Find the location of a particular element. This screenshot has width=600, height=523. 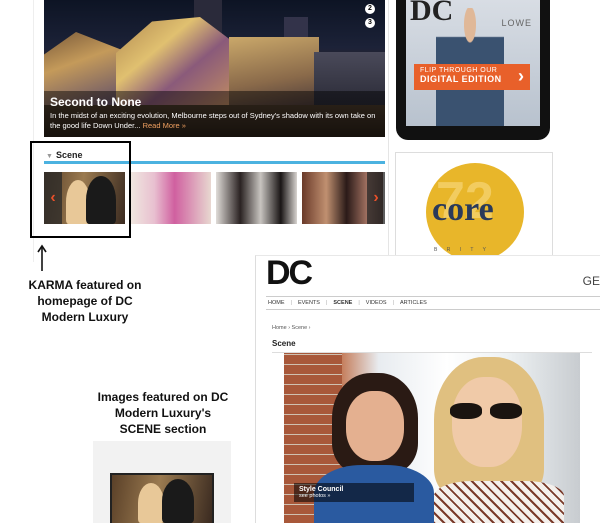

hero-title: Second to None is located at coordinates (214, 102).